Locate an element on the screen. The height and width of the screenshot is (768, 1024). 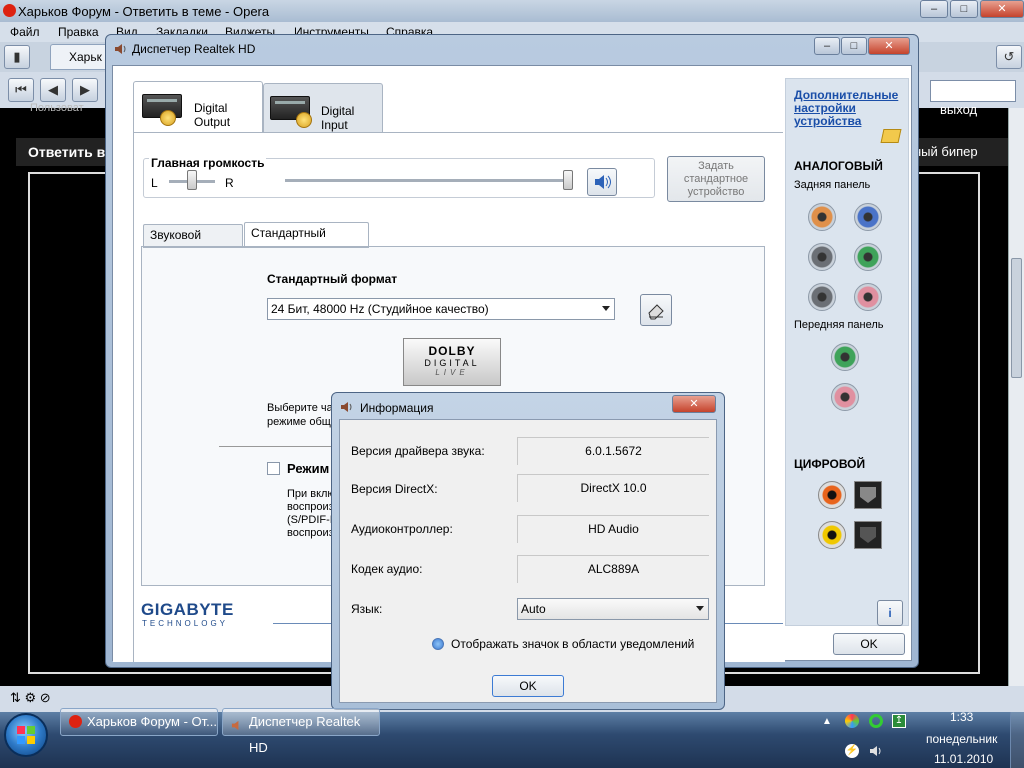
right-text: ный бипер is located at coordinates (946, 151).